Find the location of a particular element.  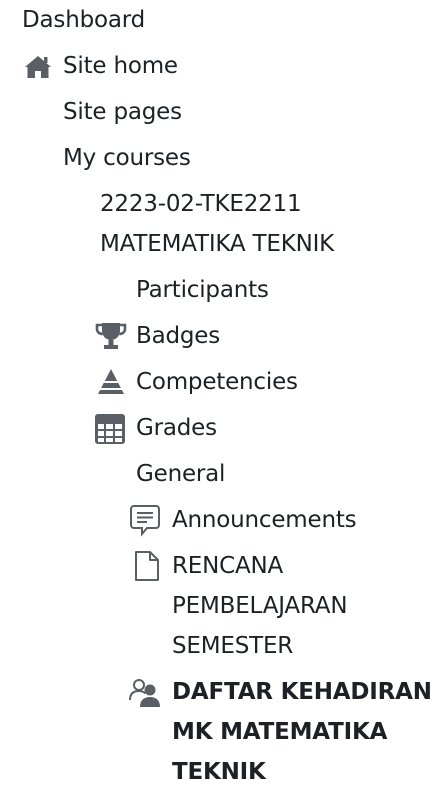

course-code: 2223-02-TKE2211 is located at coordinates (201, 204).